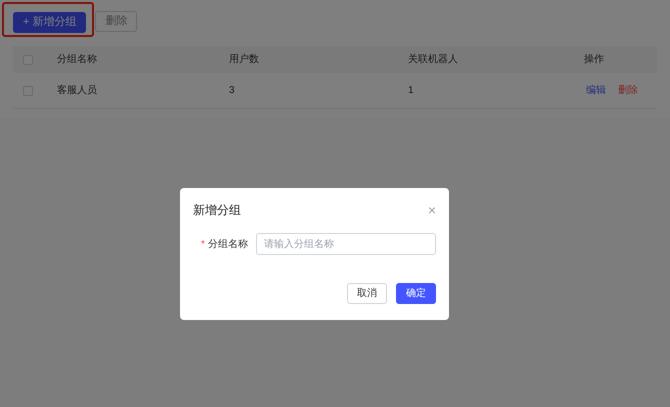 The image size is (670, 407). What do you see at coordinates (628, 90) in the screenshot?
I see `delete-link: 删除` at bounding box center [628, 90].